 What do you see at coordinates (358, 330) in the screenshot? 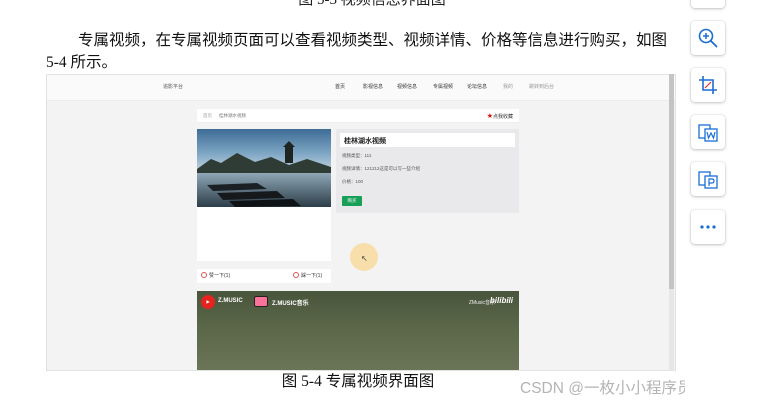
I see `screenshot-video-frame: ▶ Z.MUSIC Z.MUSIC音乐 ZMusic音乐 bilibili` at bounding box center [358, 330].